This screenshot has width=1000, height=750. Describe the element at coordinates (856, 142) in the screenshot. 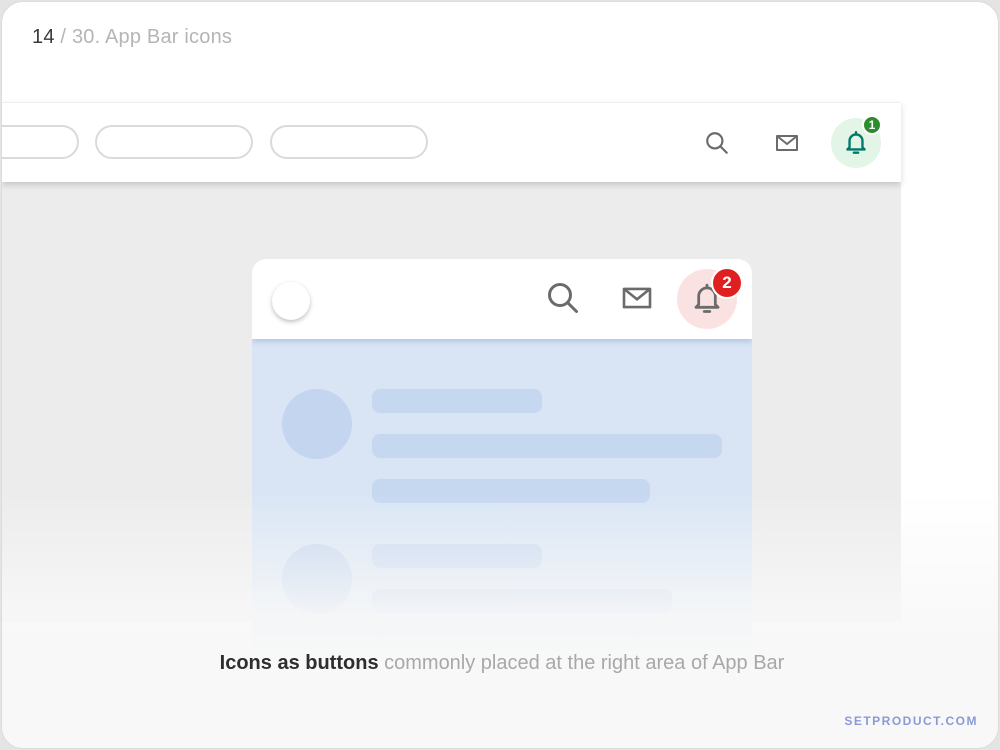

I see `bell-icon` at that location.